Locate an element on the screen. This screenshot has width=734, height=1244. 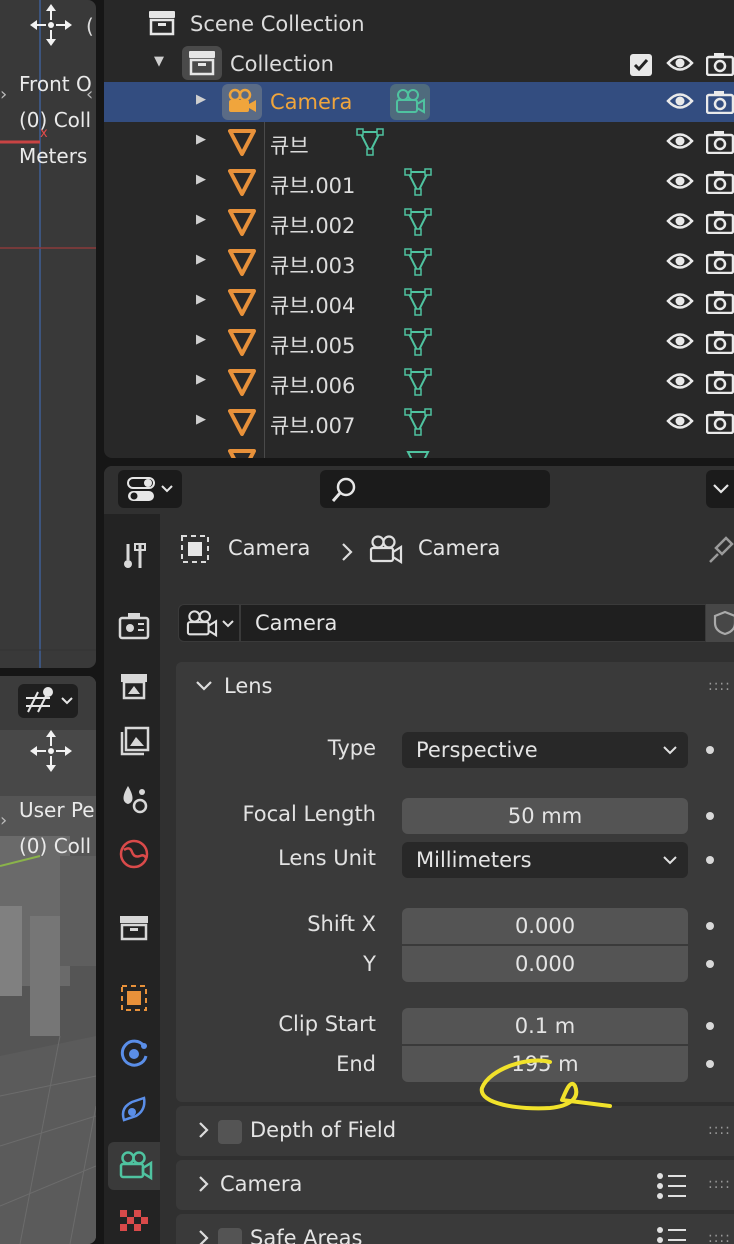
outliner-row-cube-007: ▶ 큐브.007 is located at coordinates (419, 422).